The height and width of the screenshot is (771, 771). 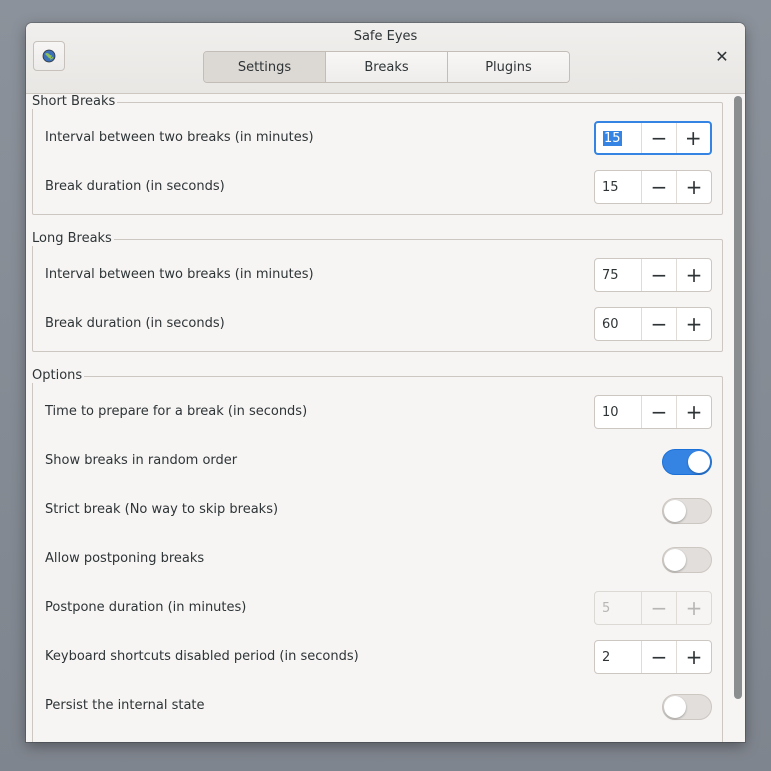 I want to click on stack-switcher: Settings Breaks Plugins, so click(x=386, y=67).